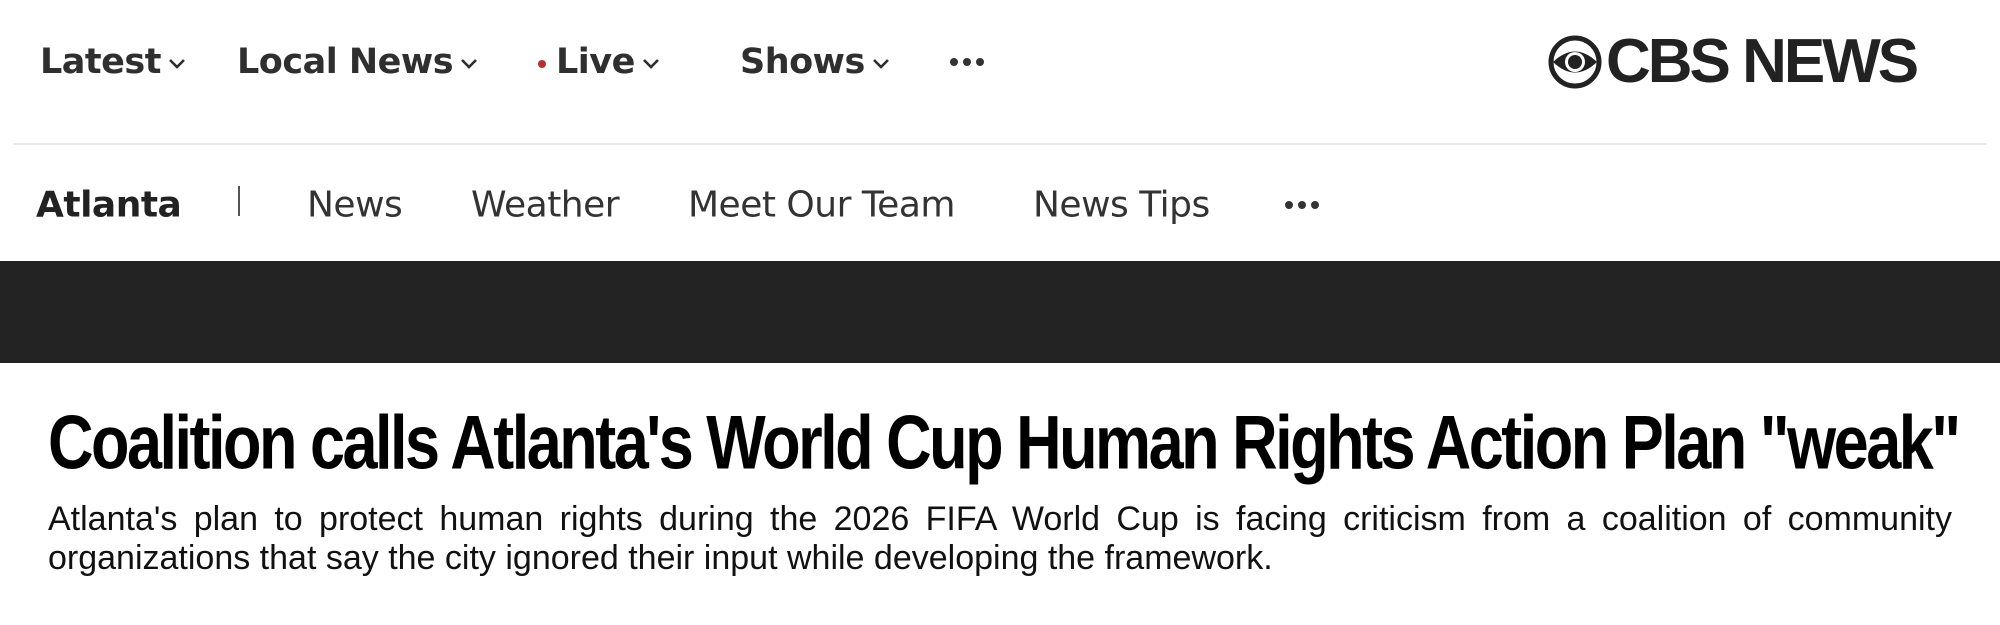 Image resolution: width=2000 pixels, height=625 pixels. What do you see at coordinates (345, 62) in the screenshot?
I see `nav-local-news-label: Local News` at bounding box center [345, 62].